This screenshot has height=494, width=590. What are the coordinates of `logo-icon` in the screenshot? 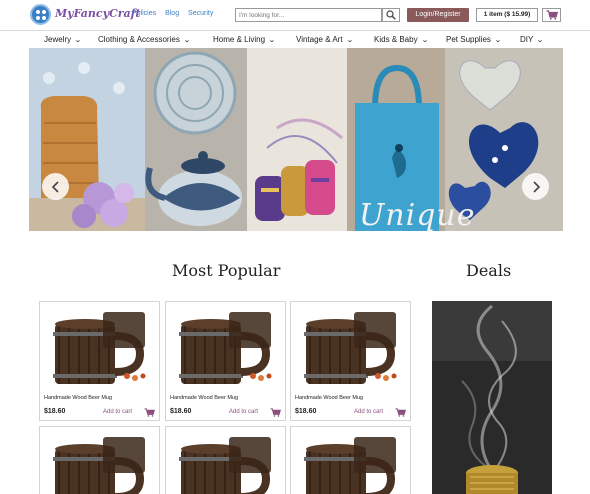 It's located at (40, 14).